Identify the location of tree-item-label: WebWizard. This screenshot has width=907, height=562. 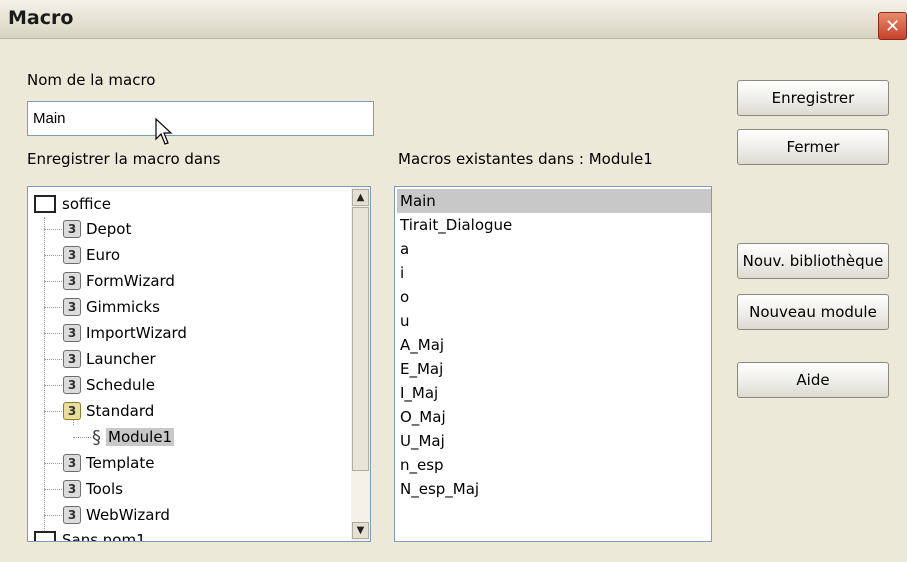
(128, 515).